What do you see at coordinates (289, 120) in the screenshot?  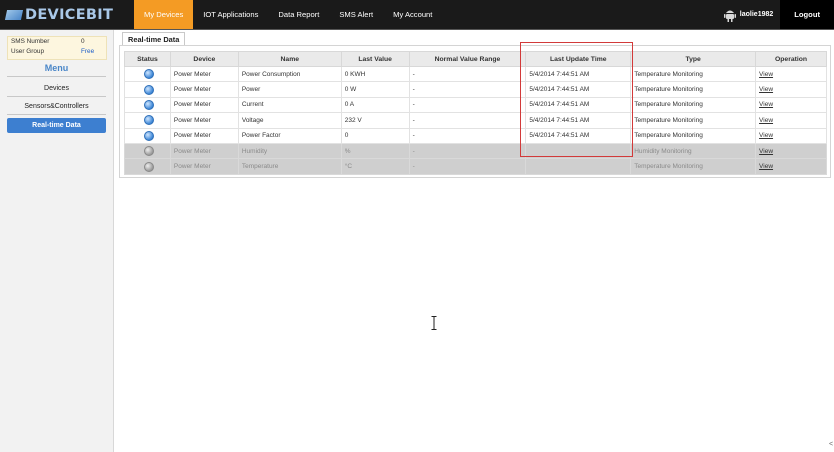 I see `name-cell: Voltage` at bounding box center [289, 120].